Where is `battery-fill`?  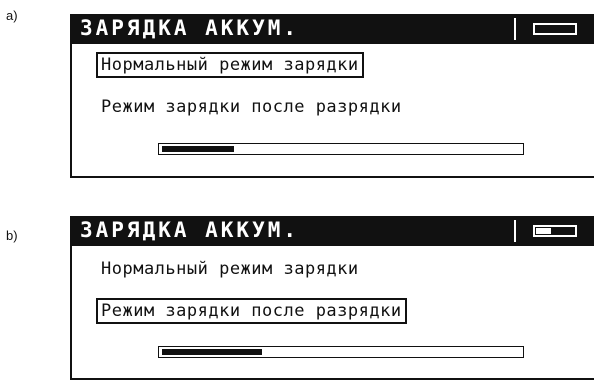 battery-fill is located at coordinates (543, 231).